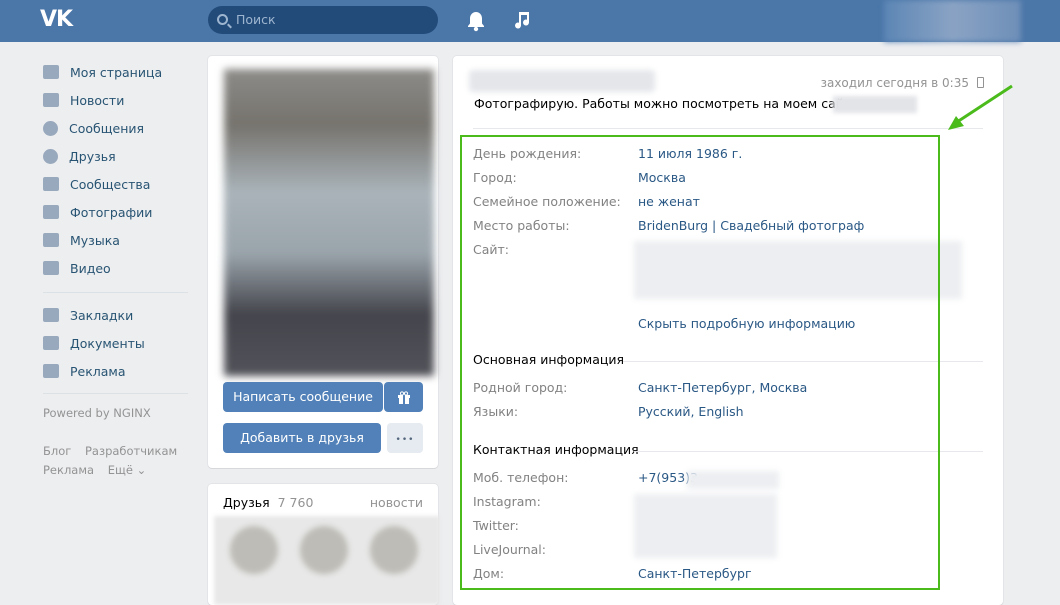 This screenshot has width=1060, height=605. What do you see at coordinates (95, 240) in the screenshot?
I see `sidebar-item-label: Музыка` at bounding box center [95, 240].